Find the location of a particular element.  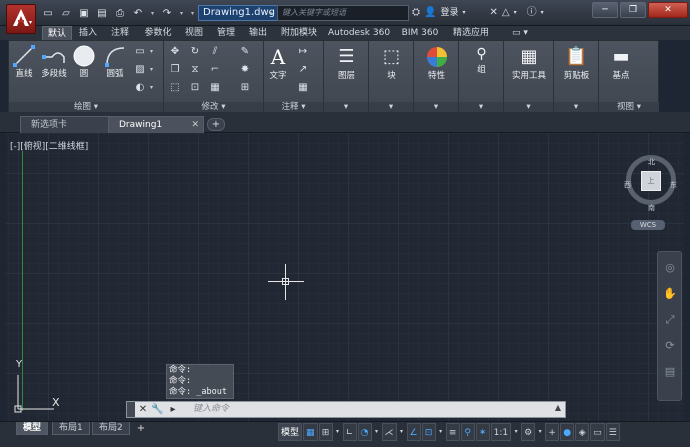

scale-icon: ⊡ is located at coordinates (195, 87).